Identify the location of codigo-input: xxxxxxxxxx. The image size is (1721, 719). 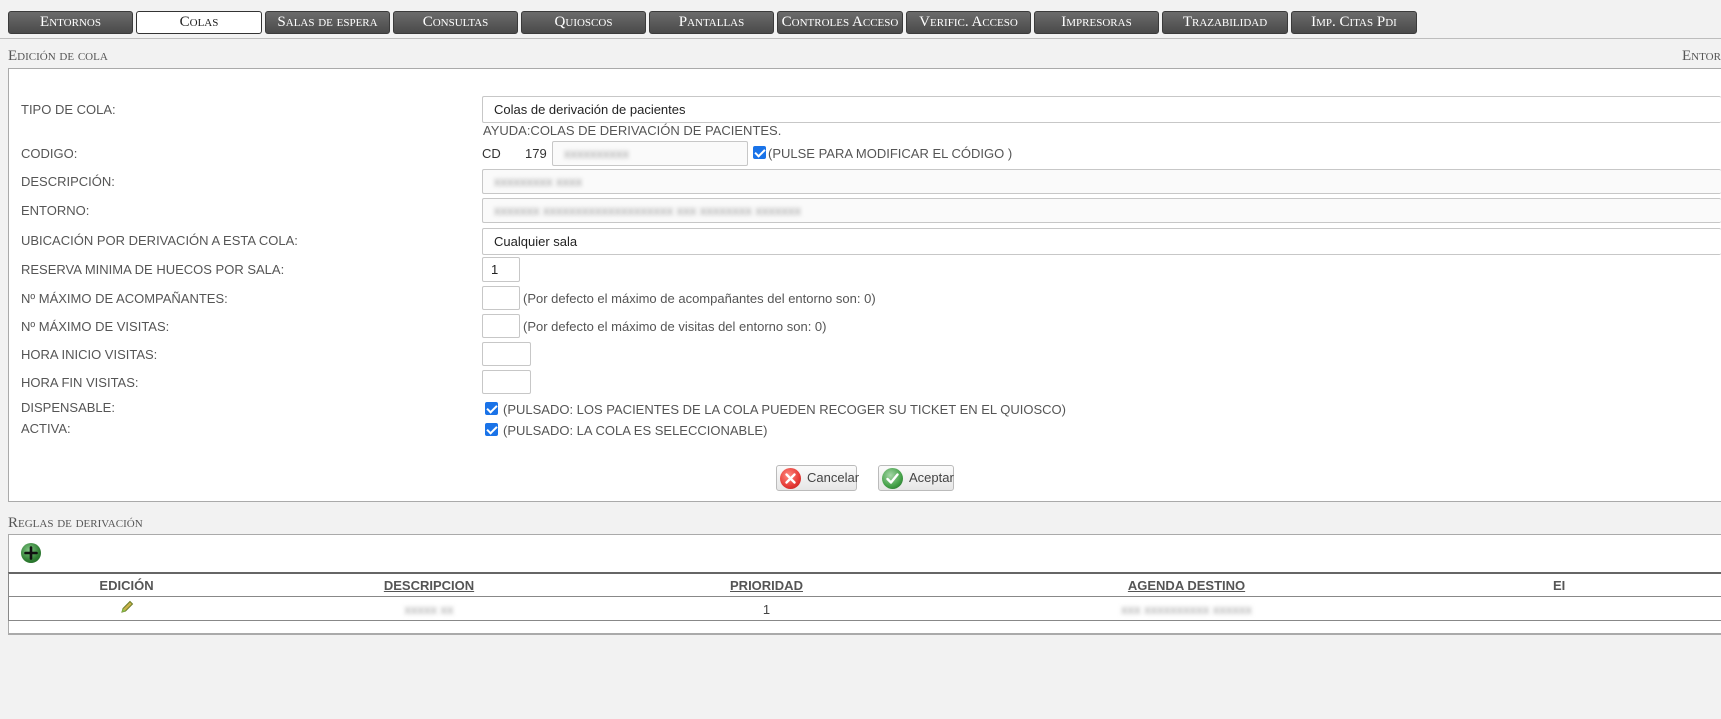
(650, 153).